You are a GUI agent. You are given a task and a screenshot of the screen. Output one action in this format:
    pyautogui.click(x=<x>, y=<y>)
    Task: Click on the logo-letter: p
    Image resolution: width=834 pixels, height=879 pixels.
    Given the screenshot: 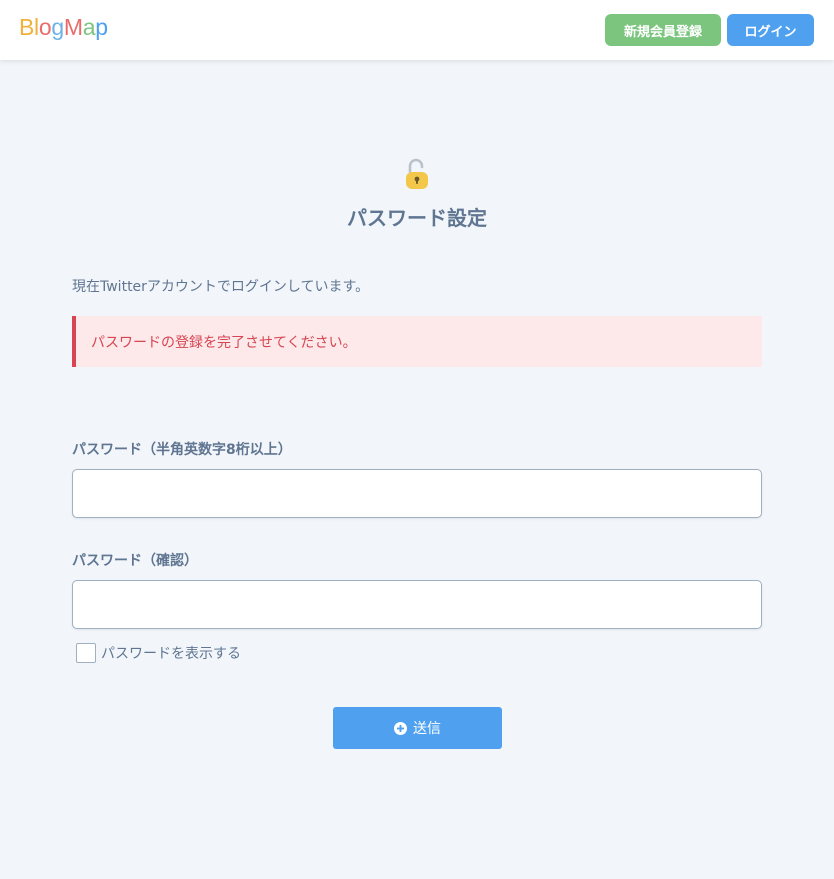 What is the action you would take?
    pyautogui.click(x=101, y=27)
    